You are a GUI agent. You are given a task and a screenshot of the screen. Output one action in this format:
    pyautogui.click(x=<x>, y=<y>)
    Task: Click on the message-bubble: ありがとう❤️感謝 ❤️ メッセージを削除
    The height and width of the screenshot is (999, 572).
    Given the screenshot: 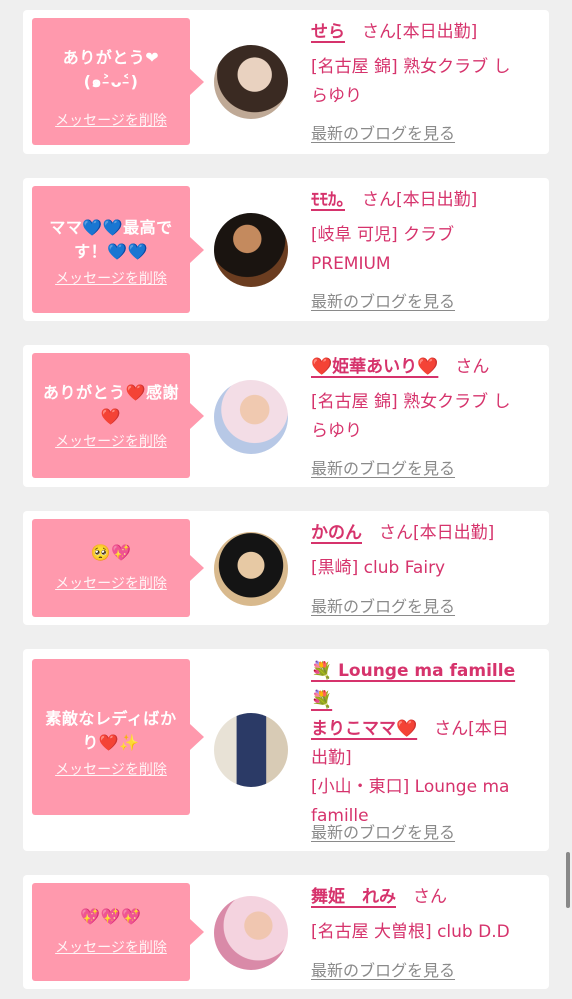 What is the action you would take?
    pyautogui.click(x=118, y=415)
    